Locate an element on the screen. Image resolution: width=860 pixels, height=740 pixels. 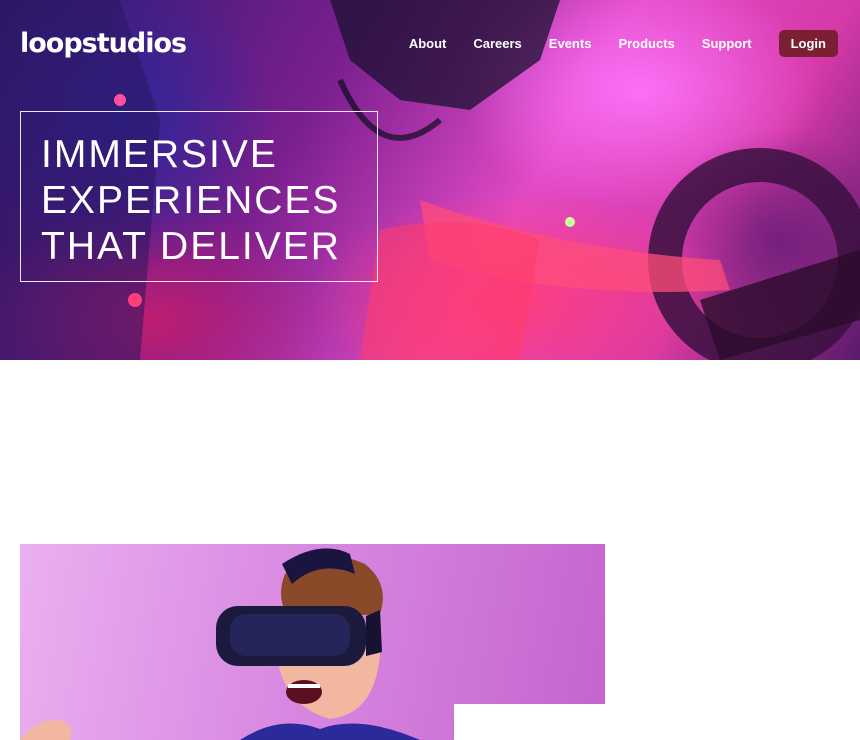
nav-link-about: About is located at coordinates (428, 43).